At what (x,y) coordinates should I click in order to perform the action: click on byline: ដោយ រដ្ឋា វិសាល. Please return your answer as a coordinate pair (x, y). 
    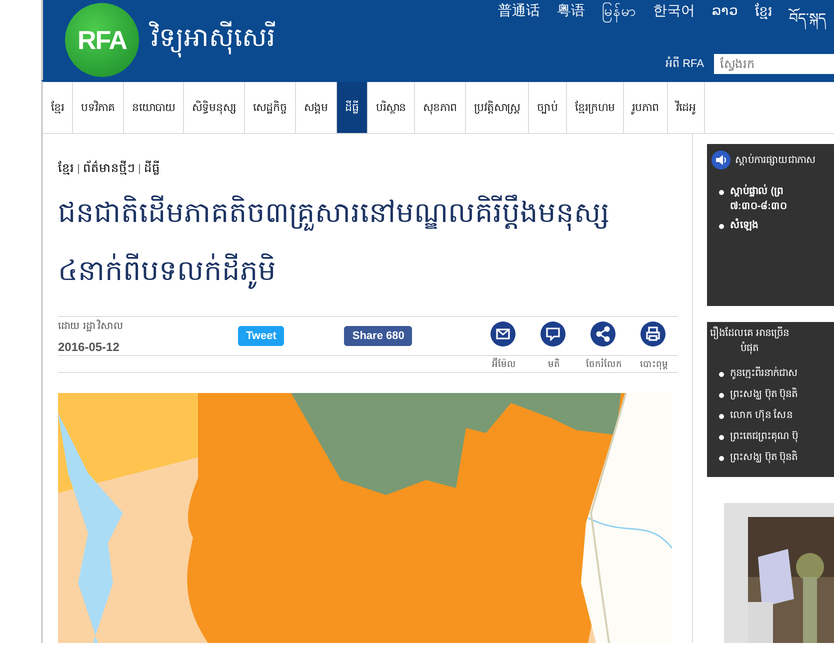
    Looking at the image, I should click on (91, 326).